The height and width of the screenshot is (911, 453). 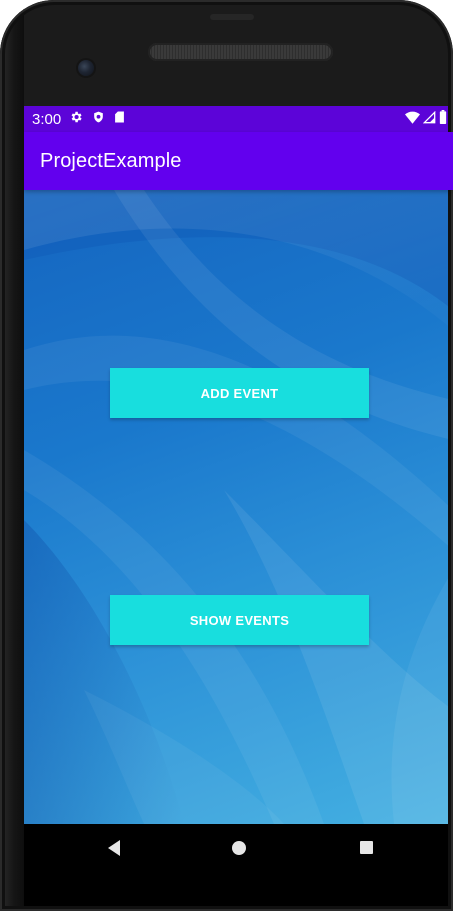 What do you see at coordinates (239, 393) in the screenshot?
I see `add-event-button: ADD EVENT` at bounding box center [239, 393].